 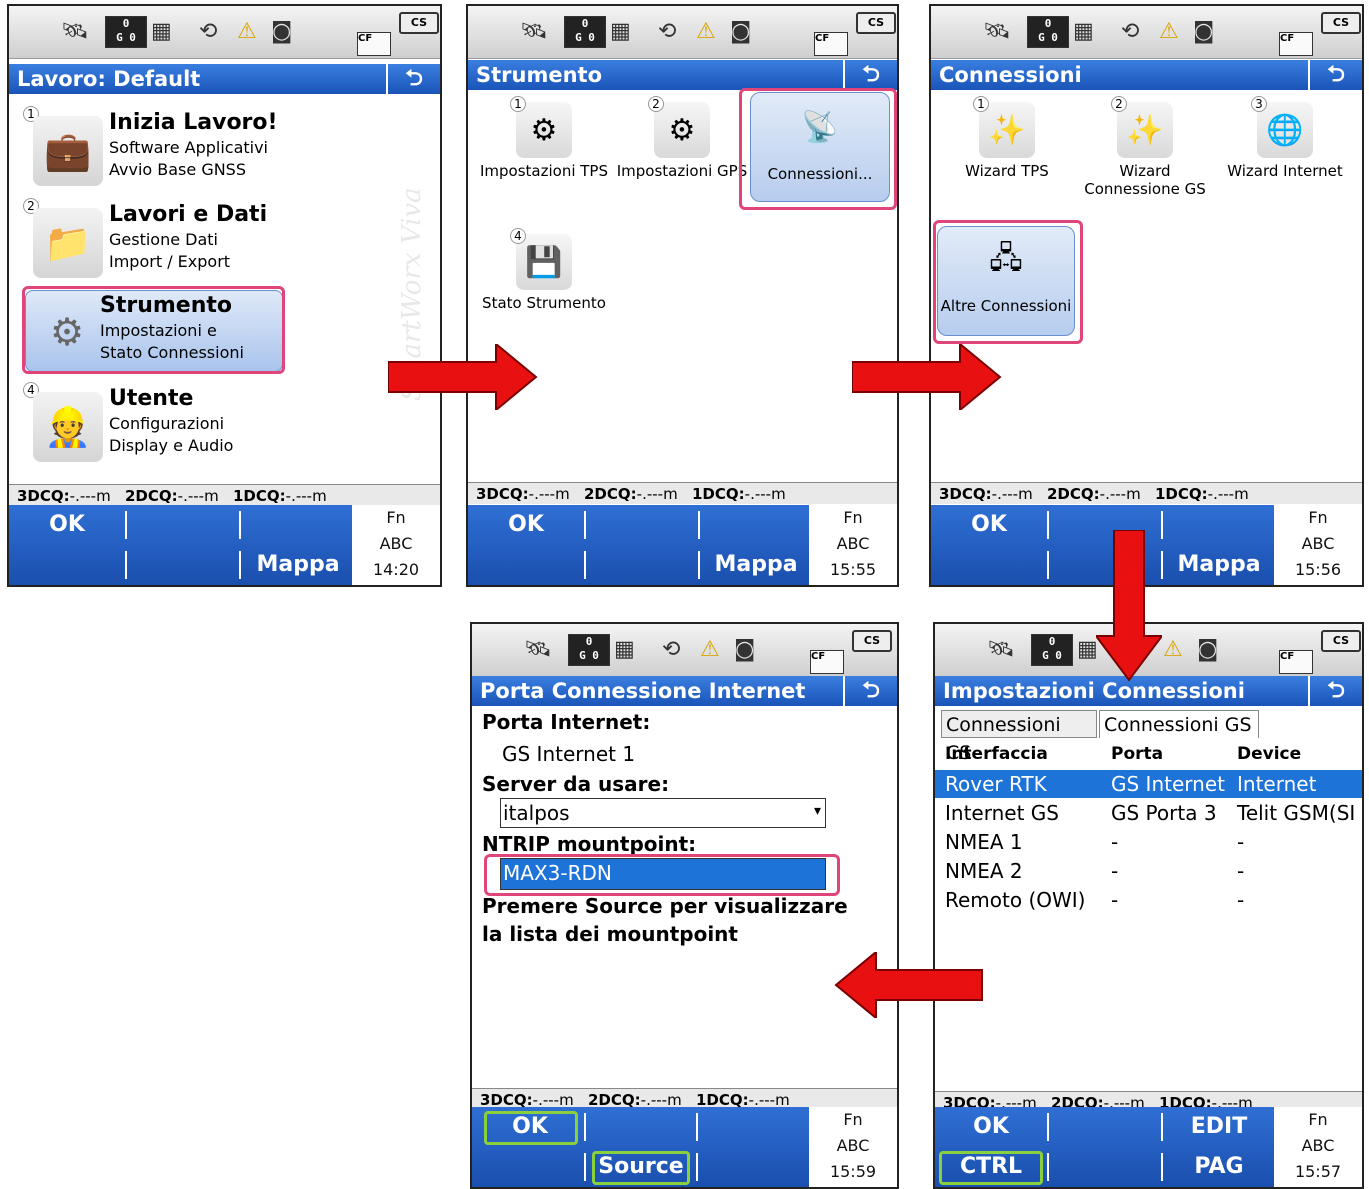 I want to click on server-select: italpos ▾, so click(x=663, y=813).